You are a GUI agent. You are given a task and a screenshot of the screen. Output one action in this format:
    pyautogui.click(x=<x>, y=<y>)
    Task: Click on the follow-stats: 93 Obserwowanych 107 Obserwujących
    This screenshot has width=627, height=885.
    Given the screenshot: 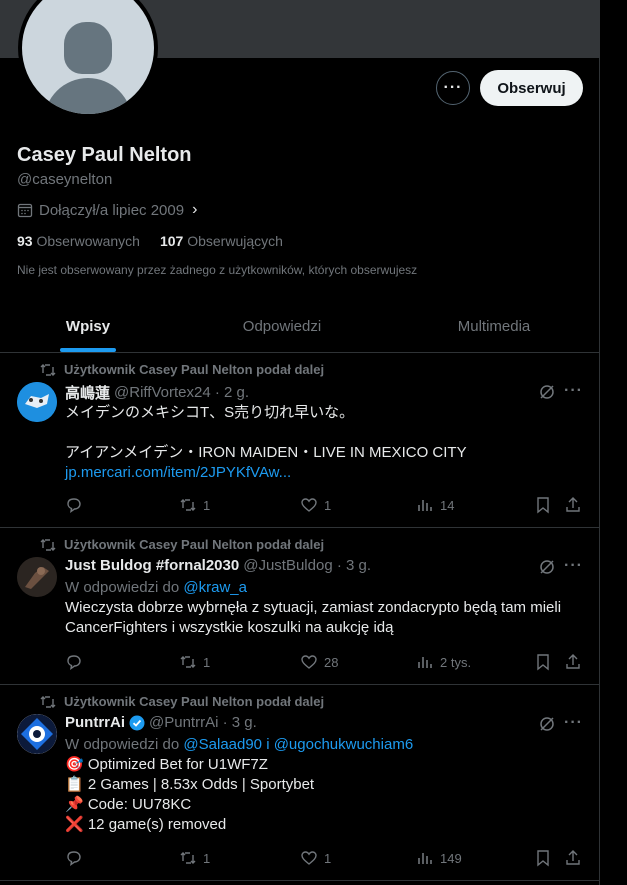 What is the action you would take?
    pyautogui.click(x=150, y=241)
    